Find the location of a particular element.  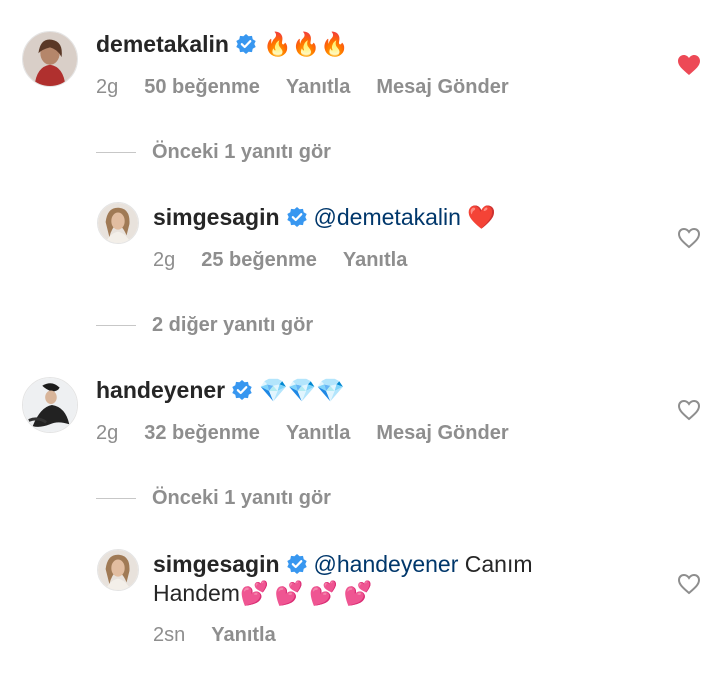

view-replies-label: 2 diğer yanıtı gör is located at coordinates (233, 325).